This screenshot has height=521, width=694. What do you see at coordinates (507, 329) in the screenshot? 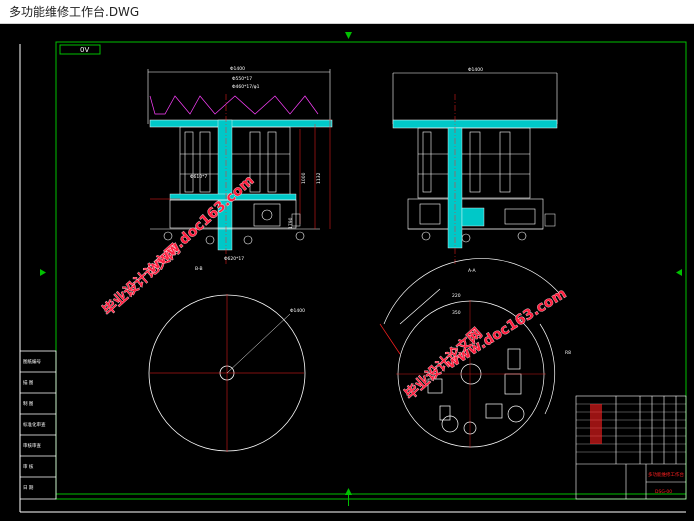
I see `watermark-url-2: www.doc163.com` at bounding box center [507, 329].